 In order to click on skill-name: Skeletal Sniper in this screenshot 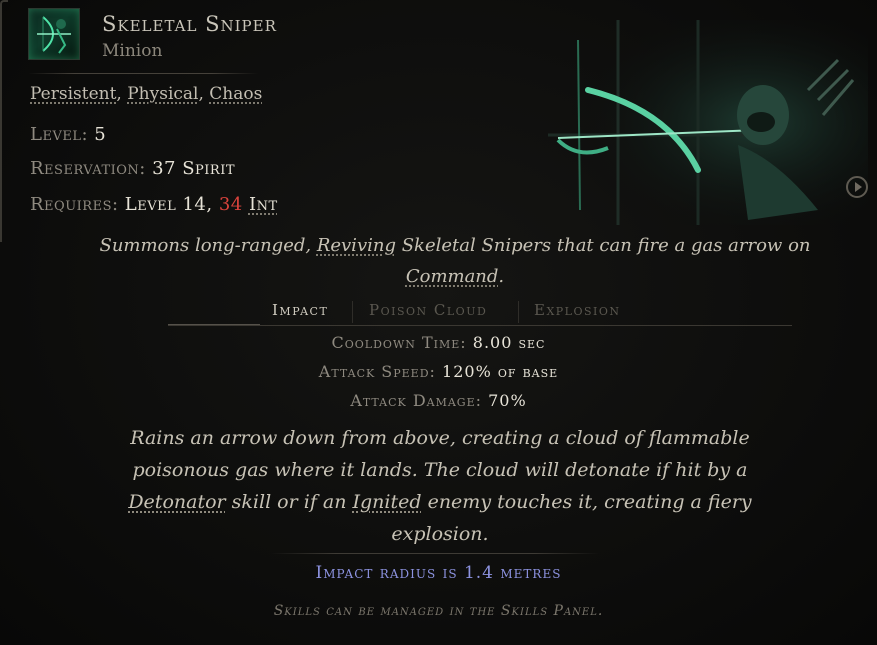, I will do `click(189, 24)`.